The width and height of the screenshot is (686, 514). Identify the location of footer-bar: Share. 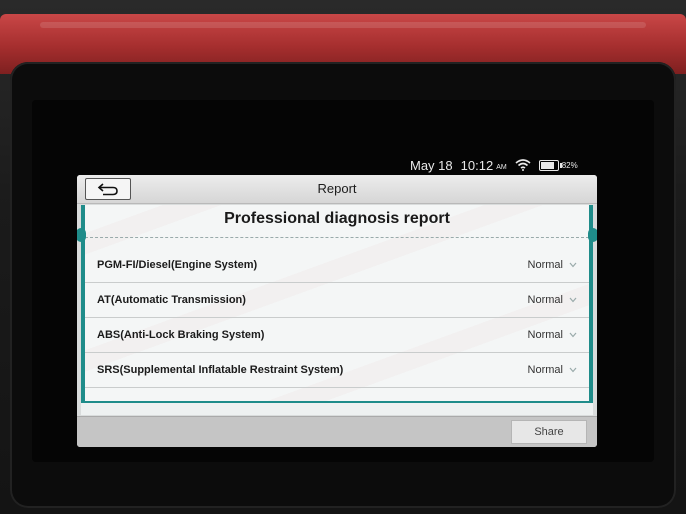
(337, 431).